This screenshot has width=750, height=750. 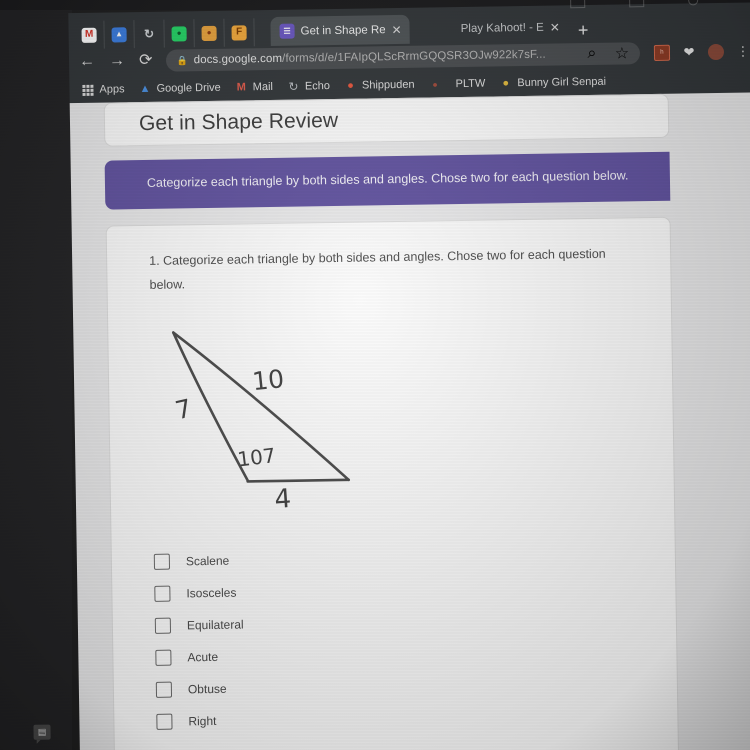 What do you see at coordinates (693, 3) in the screenshot?
I see `close-window-button` at bounding box center [693, 3].